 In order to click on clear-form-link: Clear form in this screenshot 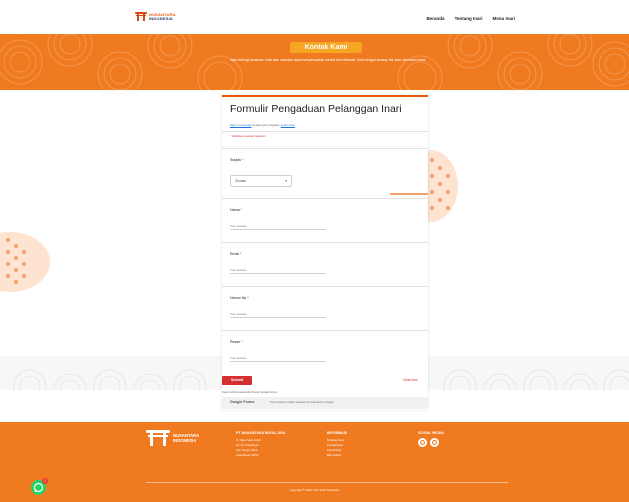, I will do `click(410, 380)`.